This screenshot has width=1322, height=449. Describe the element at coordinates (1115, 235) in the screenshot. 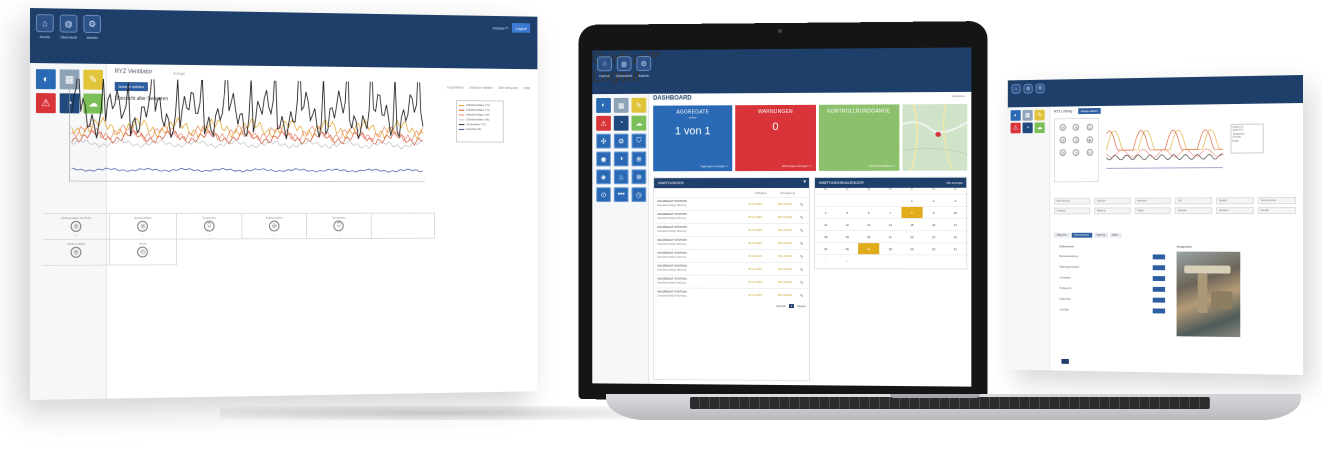

I see `asset-tab: Bilder` at that location.